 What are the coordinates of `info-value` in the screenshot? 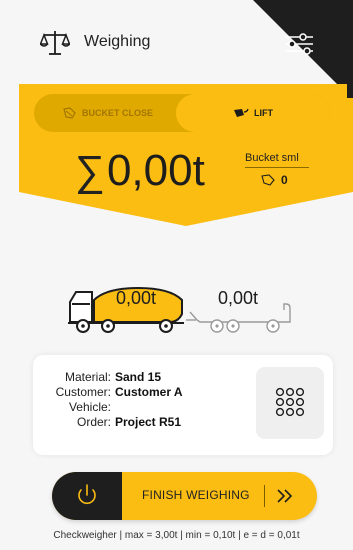 It's located at (113, 407).